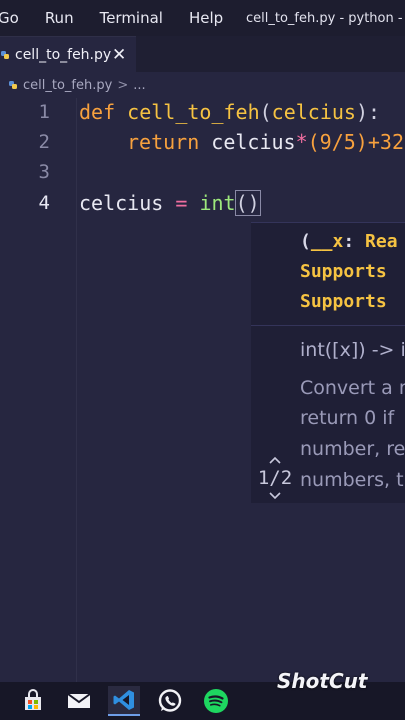 The height and width of the screenshot is (720, 405). I want to click on close-icon: ✕, so click(119, 55).